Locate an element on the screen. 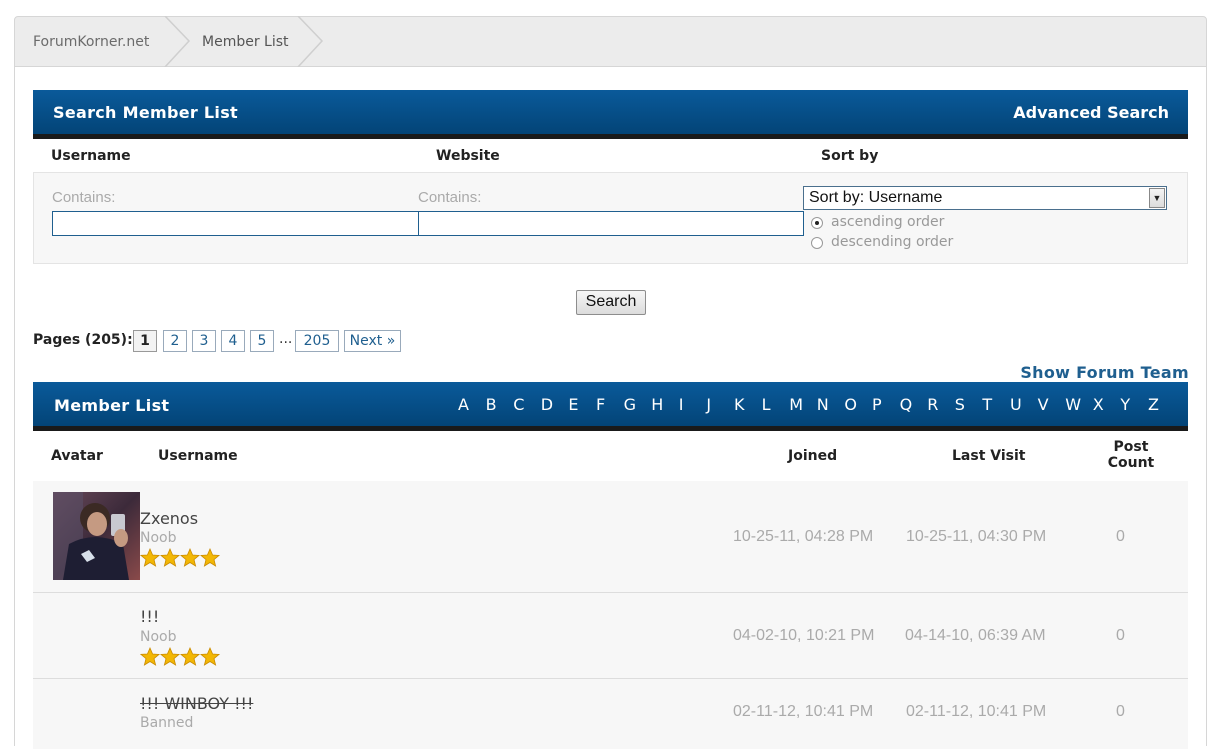  letter-filter-n: N is located at coordinates (823, 404).